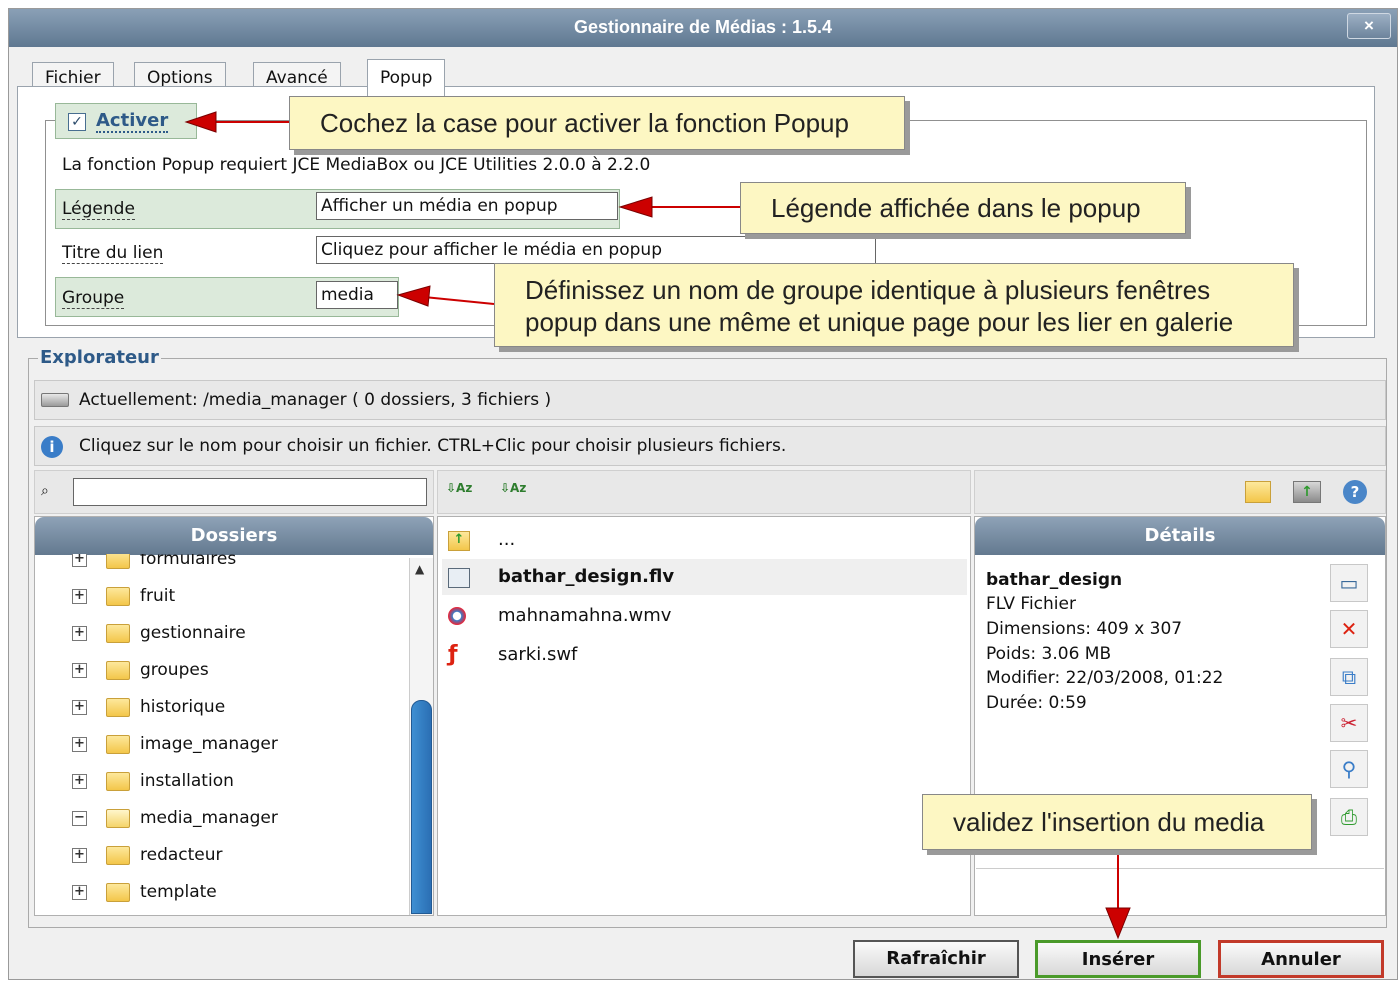  What do you see at coordinates (1349, 769) in the screenshot?
I see `preview-zoom-icon: ⚲` at bounding box center [1349, 769].